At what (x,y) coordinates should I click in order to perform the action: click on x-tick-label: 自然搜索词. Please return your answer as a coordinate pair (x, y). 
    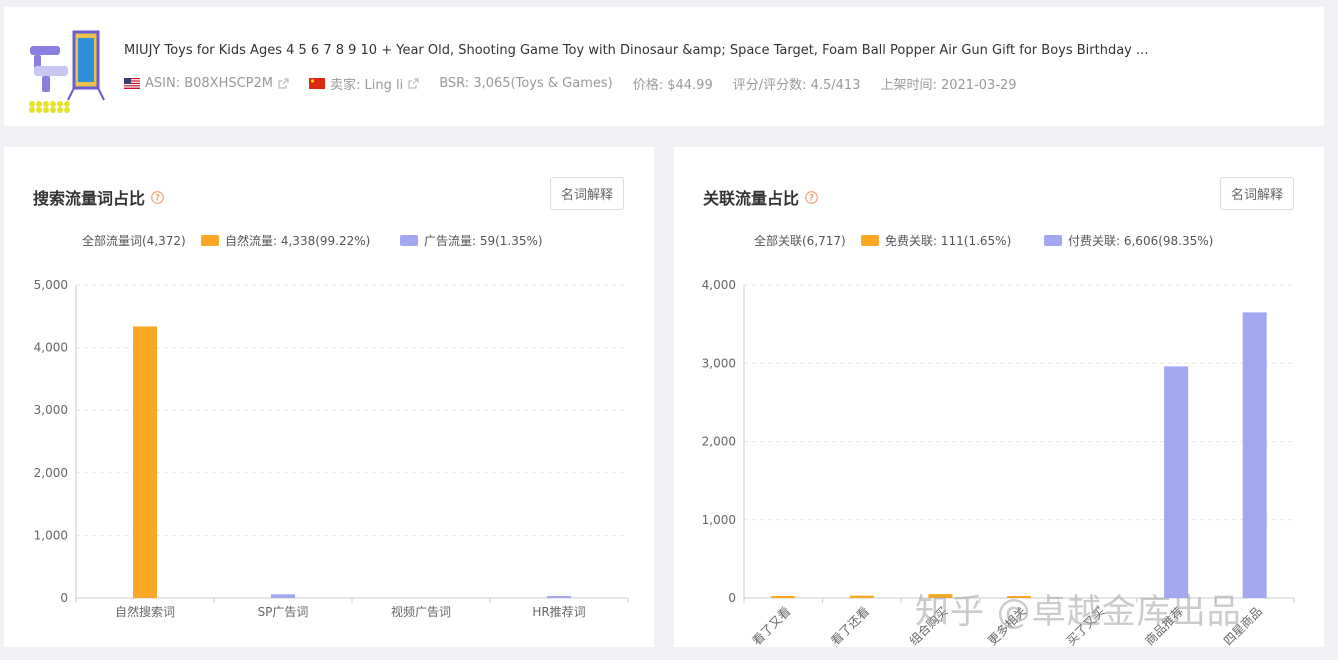
    Looking at the image, I should click on (145, 611).